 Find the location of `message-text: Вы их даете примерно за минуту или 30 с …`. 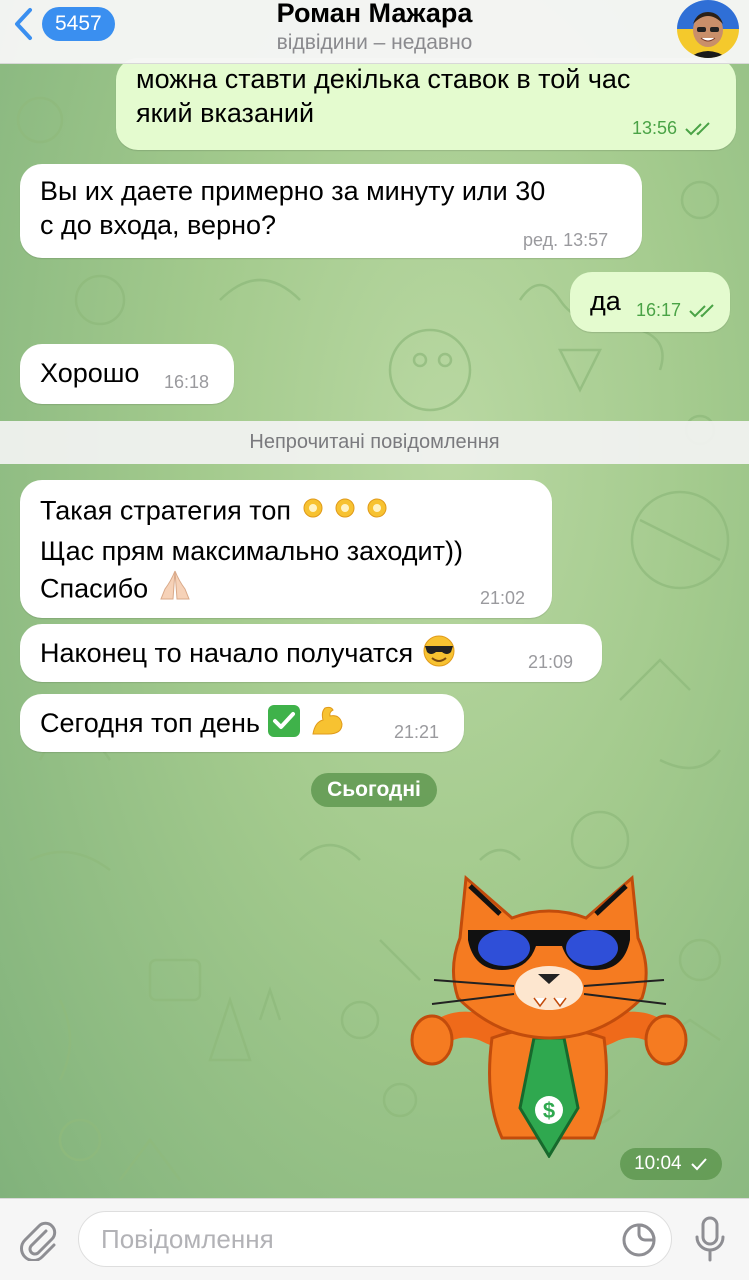

message-text: Вы их даете примерно за минуту или 30 с … is located at coordinates (293, 208).